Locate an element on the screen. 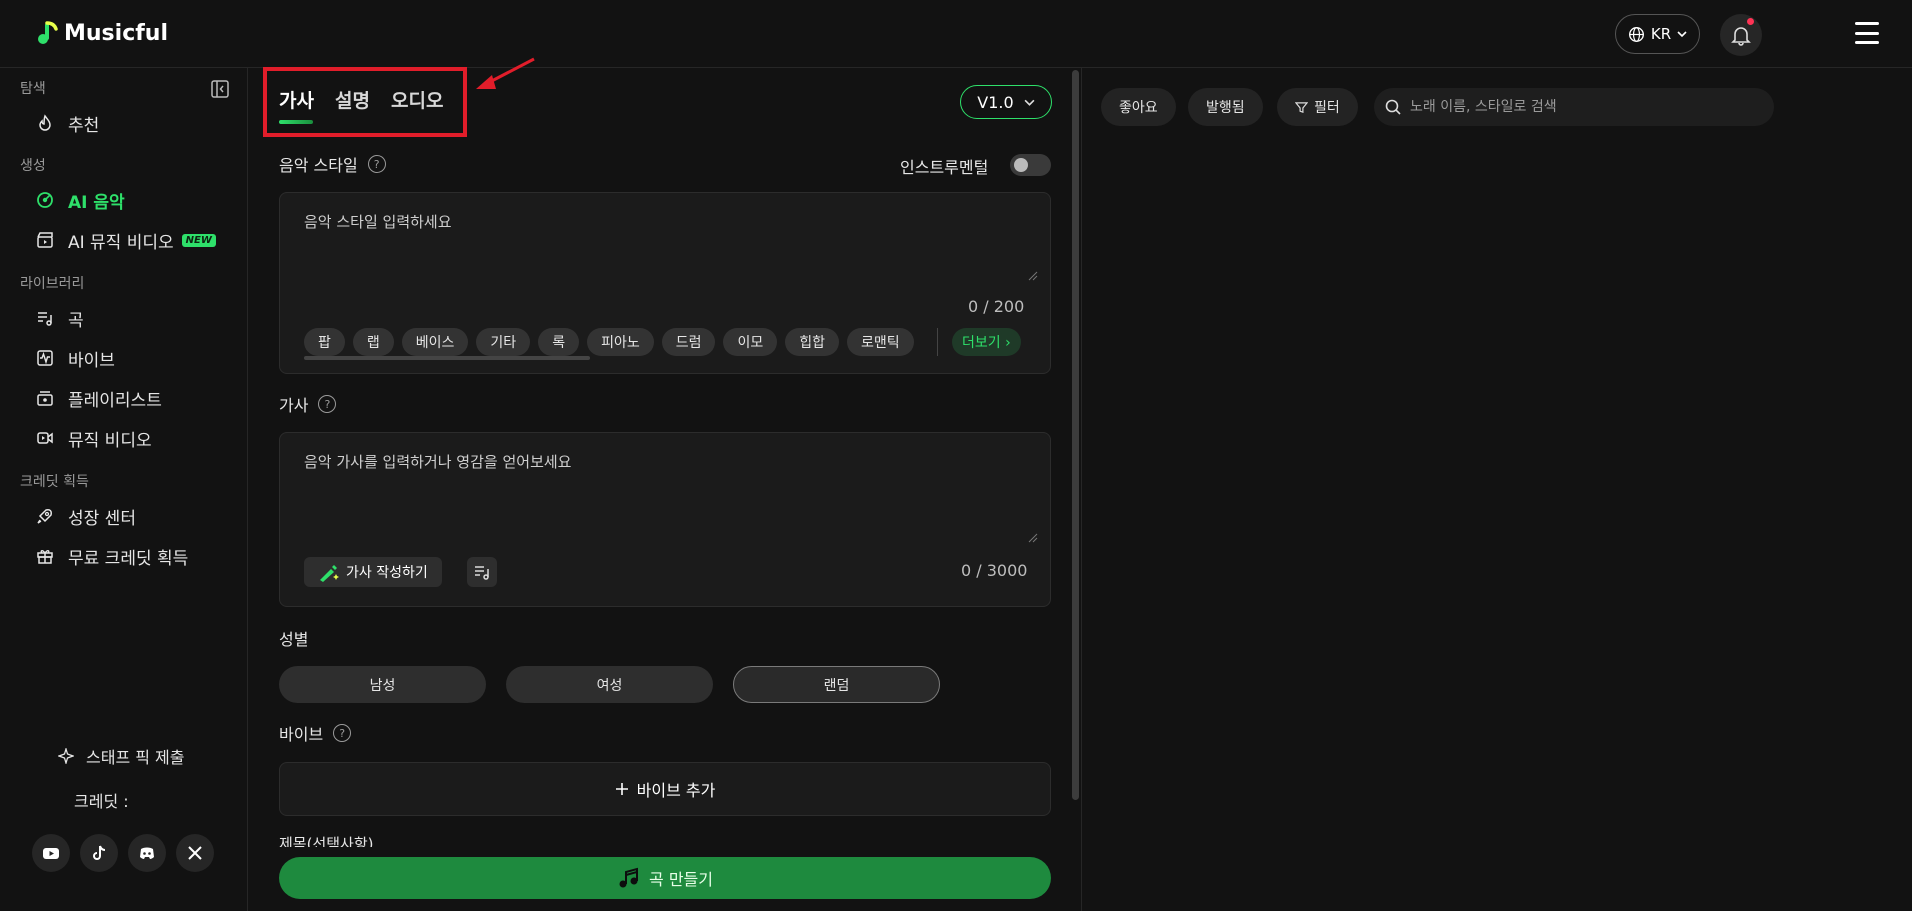 This screenshot has width=1912, height=911. video-camera-icon is located at coordinates (45, 438).